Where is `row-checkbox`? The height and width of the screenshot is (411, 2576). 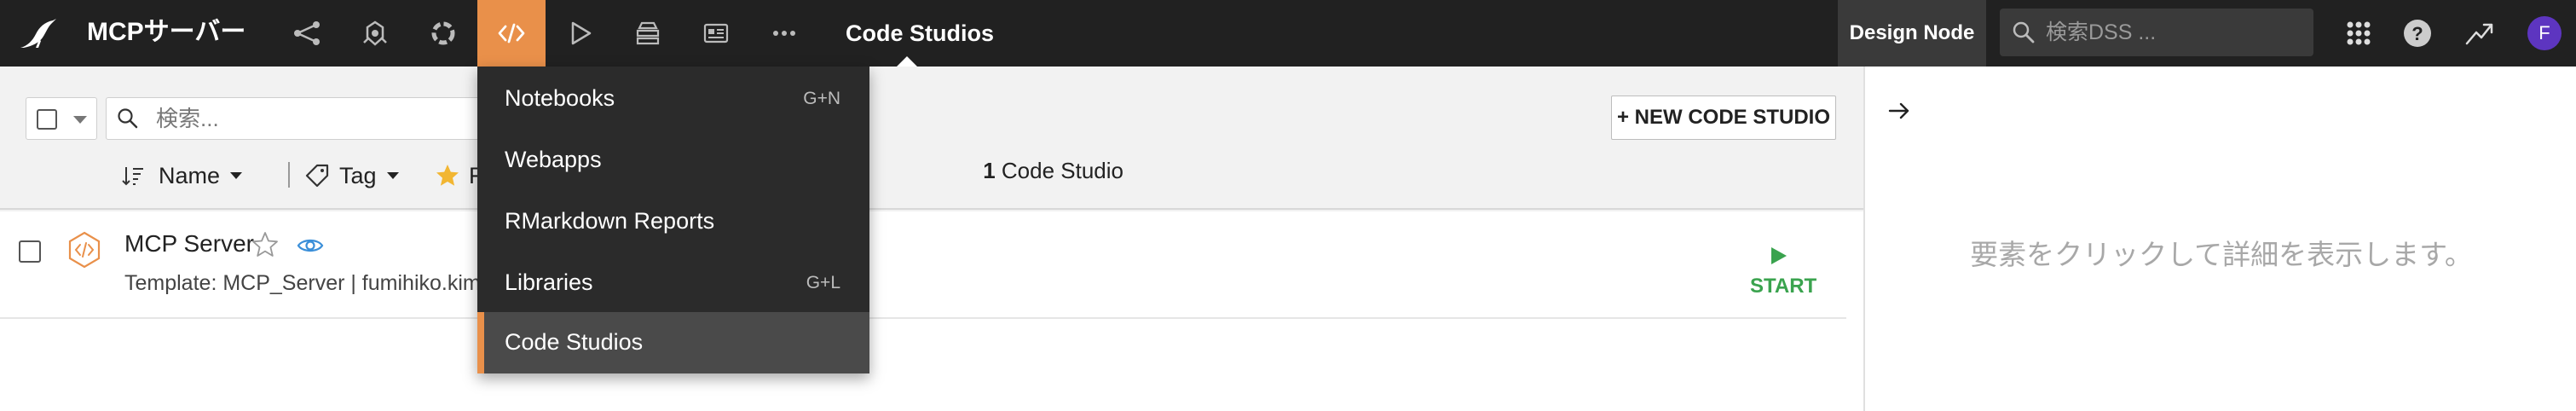
row-checkbox is located at coordinates (30, 251).